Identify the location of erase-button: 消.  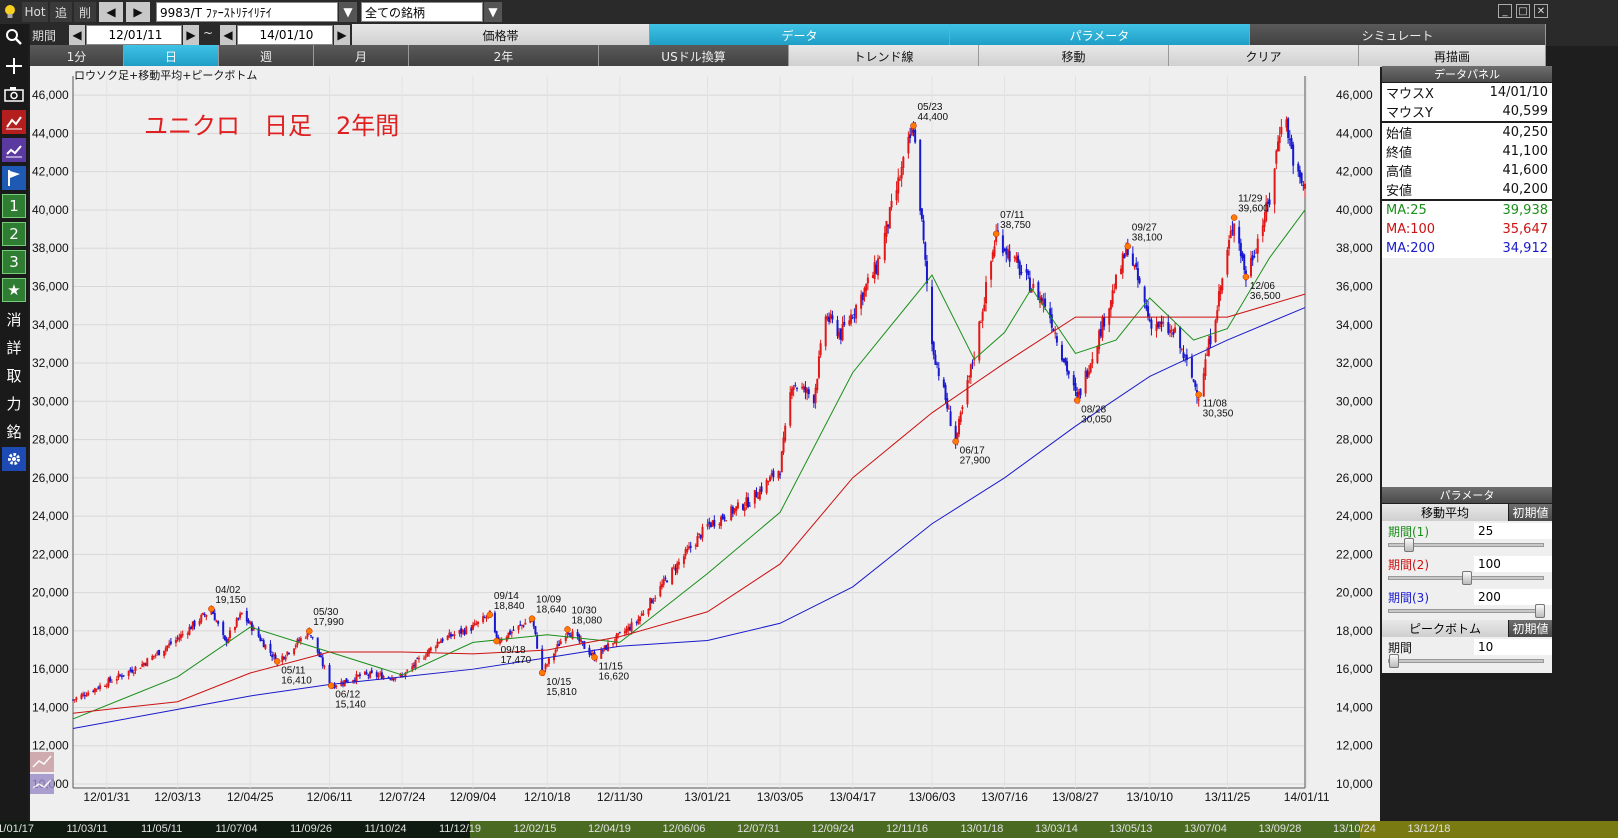
(14, 319).